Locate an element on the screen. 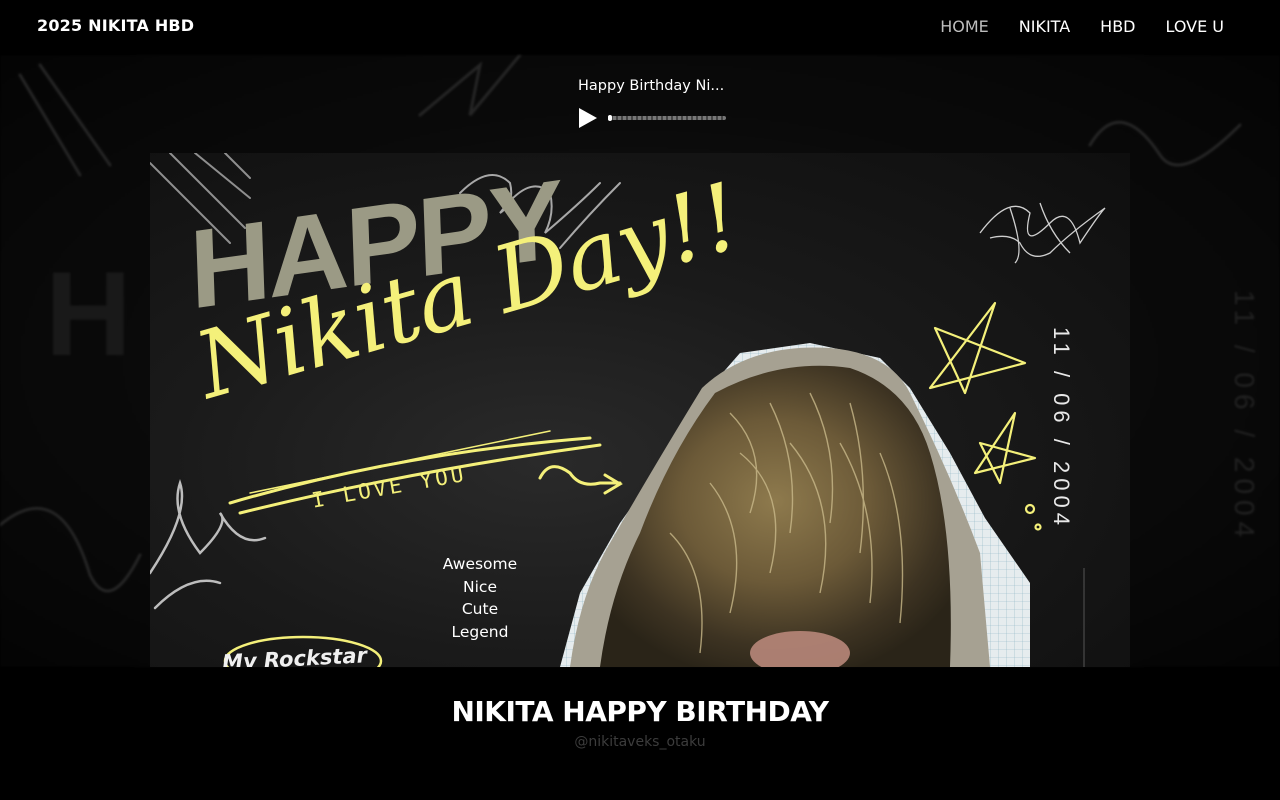 The image size is (1280, 800). play-icon is located at coordinates (588, 118).